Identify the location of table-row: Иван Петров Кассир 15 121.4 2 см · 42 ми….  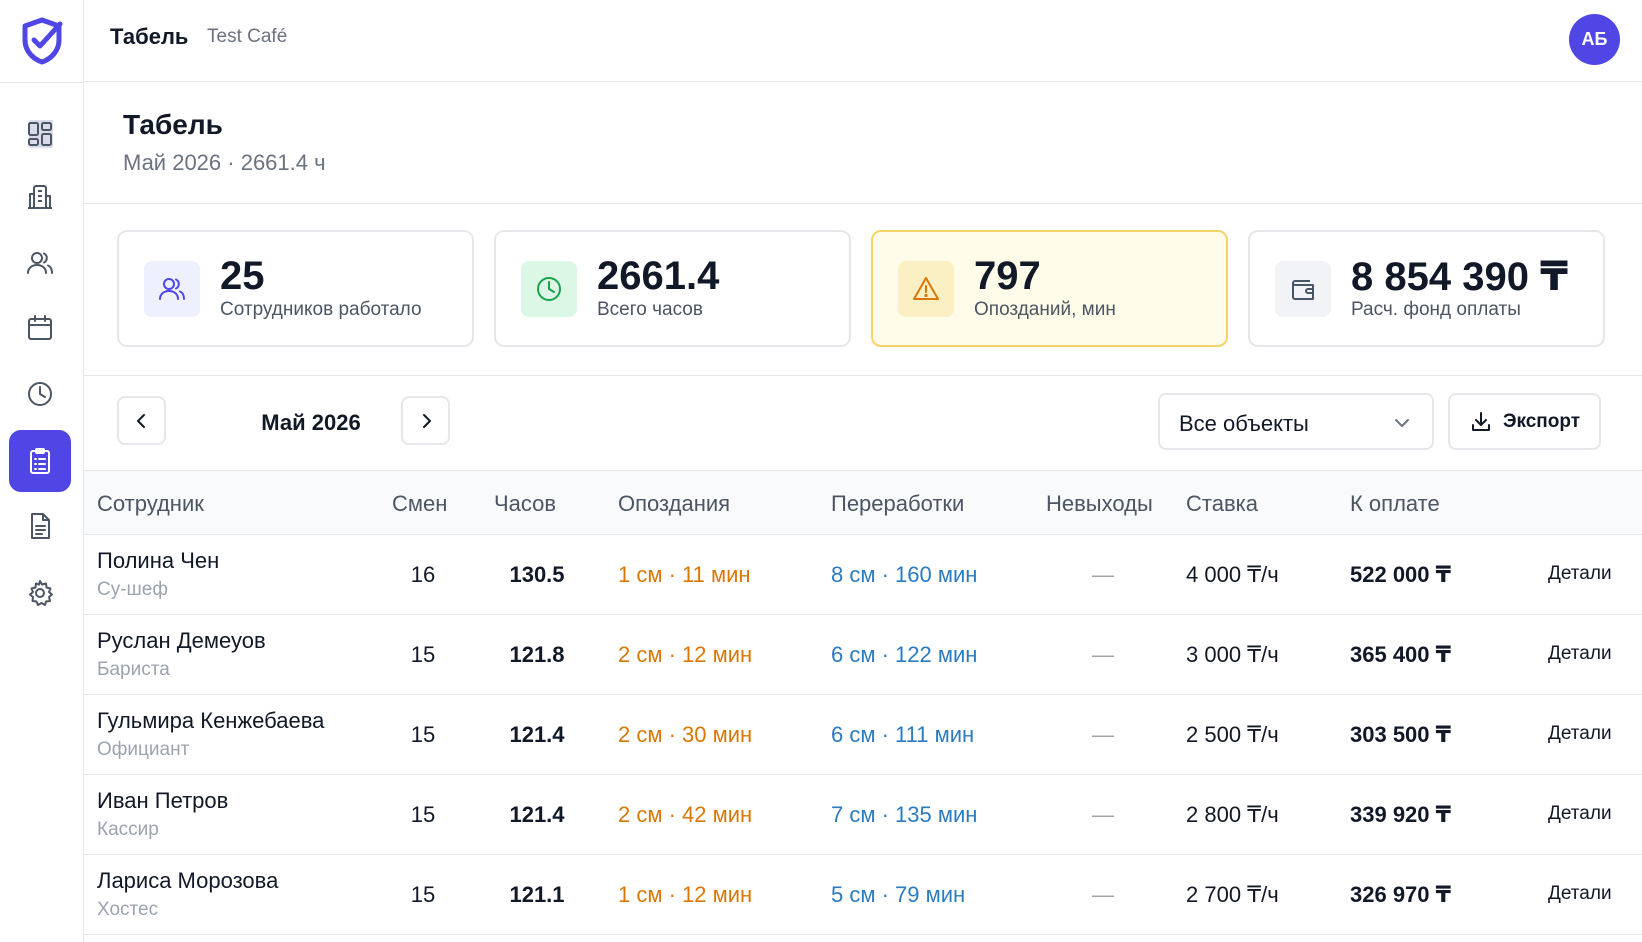
(863, 815).